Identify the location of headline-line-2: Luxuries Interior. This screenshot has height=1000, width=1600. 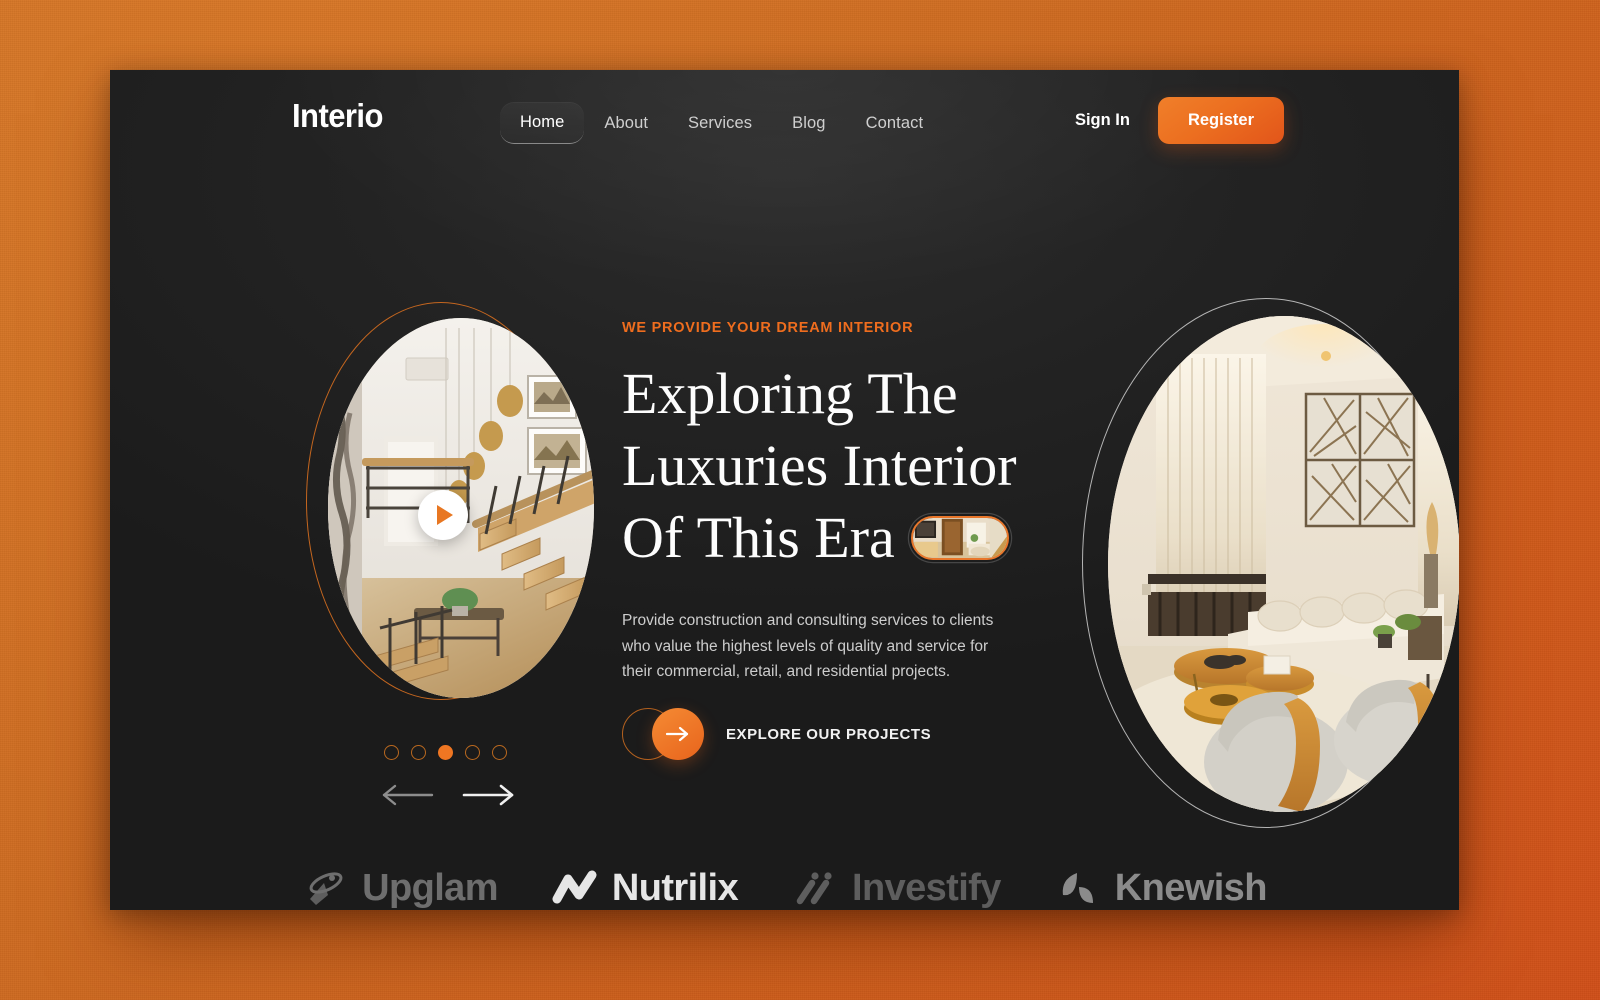
(819, 465).